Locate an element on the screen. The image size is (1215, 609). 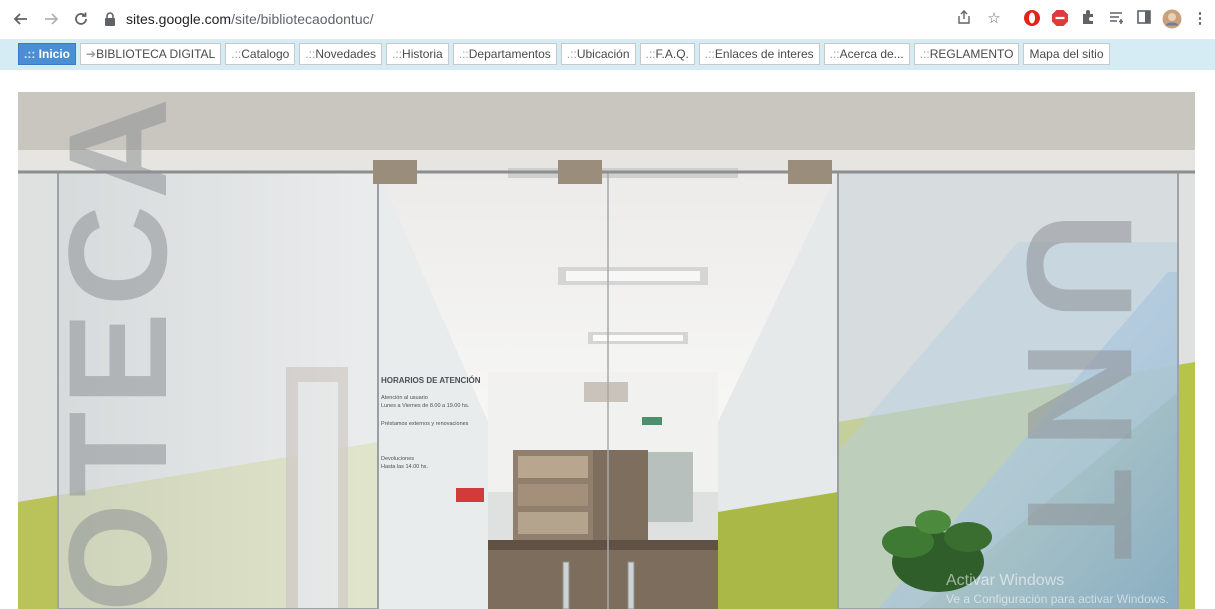
nav-tab-reglamento: .::REGLAMENTO is located at coordinates (966, 54).